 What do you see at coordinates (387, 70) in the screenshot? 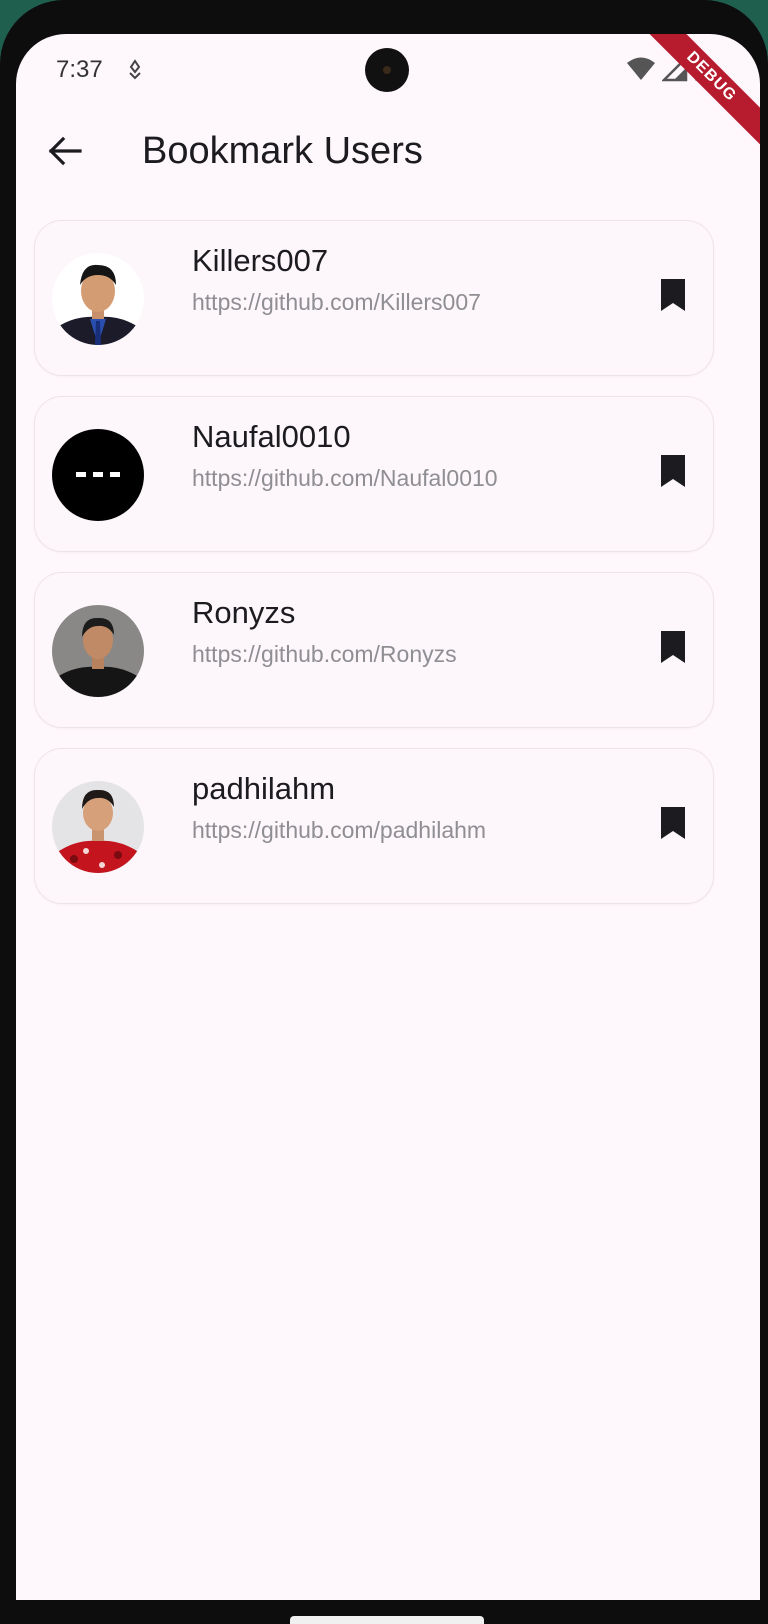
I see `camera-cutout` at bounding box center [387, 70].